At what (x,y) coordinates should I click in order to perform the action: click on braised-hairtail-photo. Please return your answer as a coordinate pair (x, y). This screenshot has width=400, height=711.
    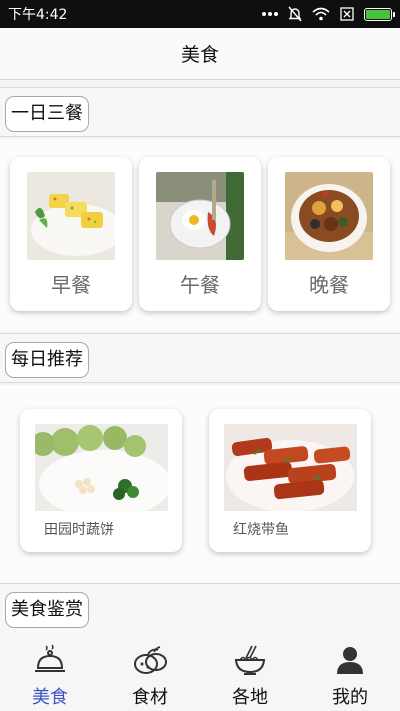
    Looking at the image, I should click on (290, 467).